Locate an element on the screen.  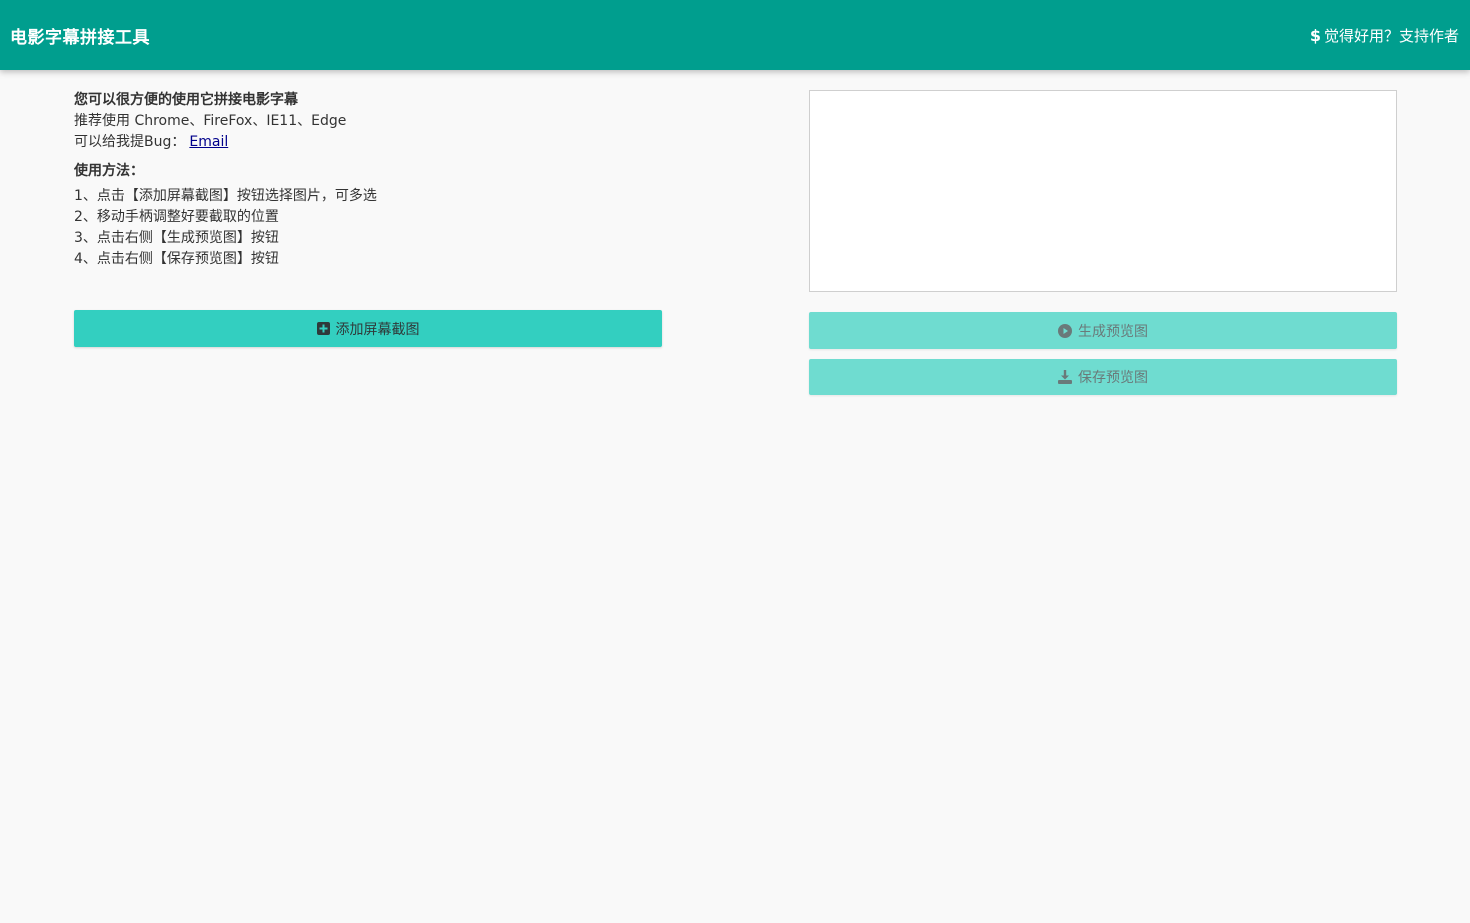
email-link: Email is located at coordinates (208, 142).